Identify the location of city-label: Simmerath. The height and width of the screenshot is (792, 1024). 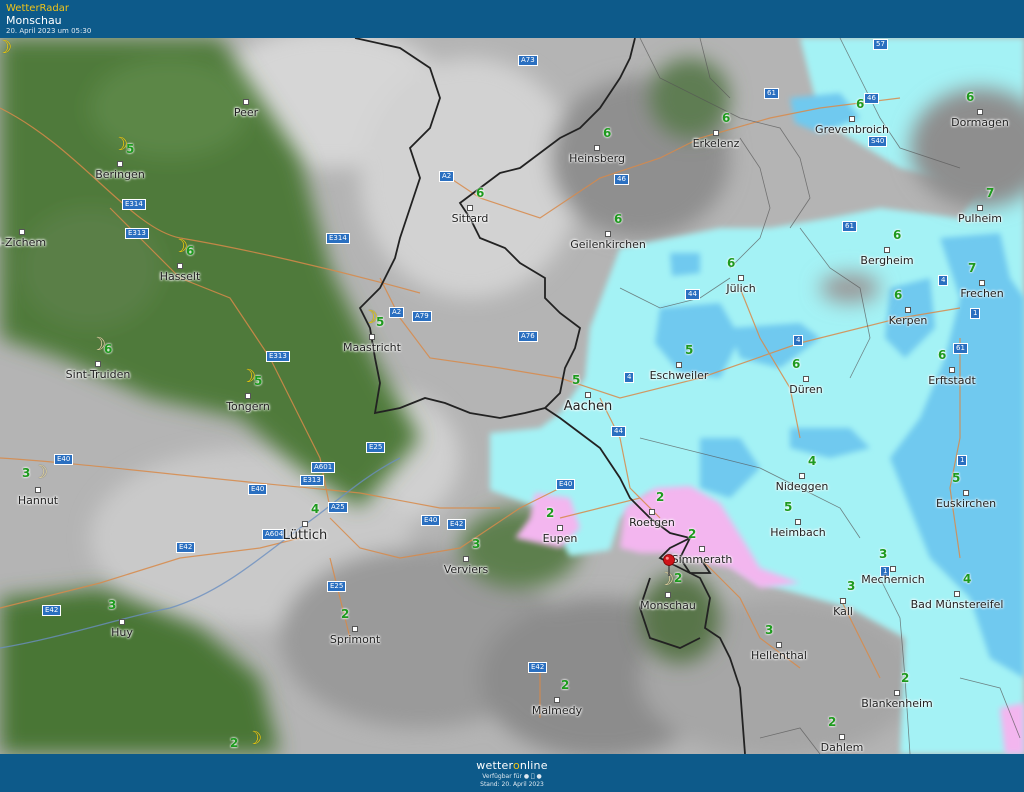
(702, 559).